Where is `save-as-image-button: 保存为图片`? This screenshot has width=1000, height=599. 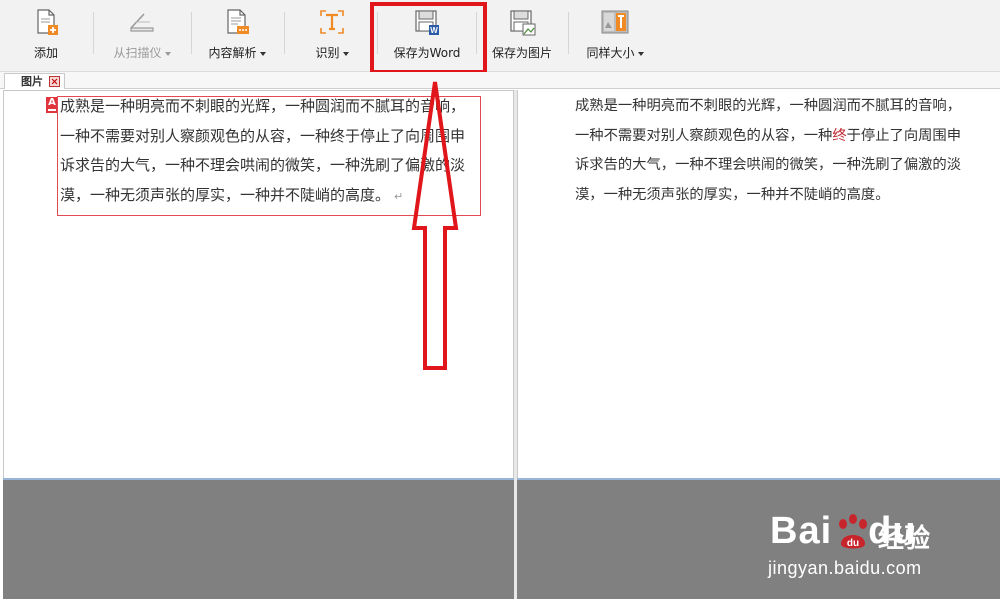 save-as-image-button: 保存为图片 is located at coordinates (522, 35).